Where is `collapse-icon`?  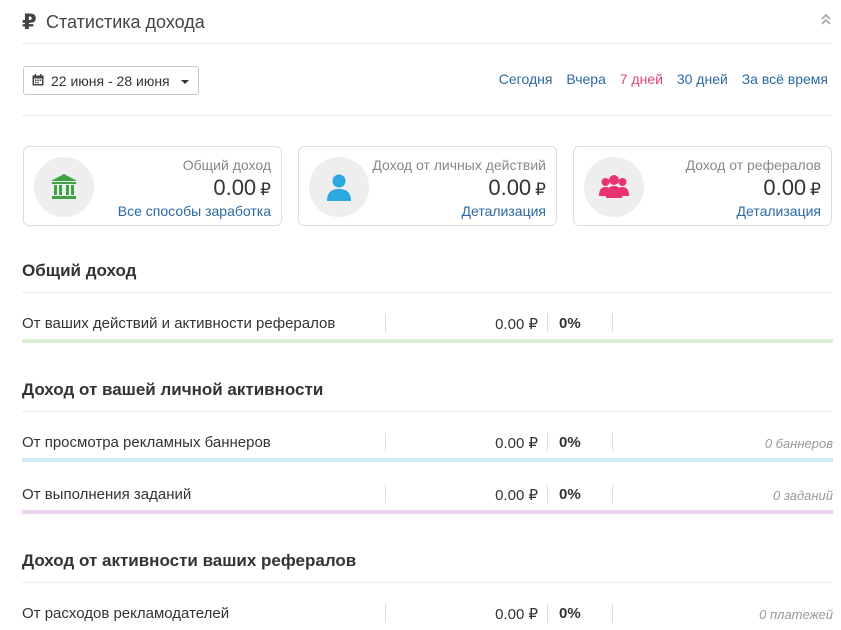
collapse-icon is located at coordinates (826, 19).